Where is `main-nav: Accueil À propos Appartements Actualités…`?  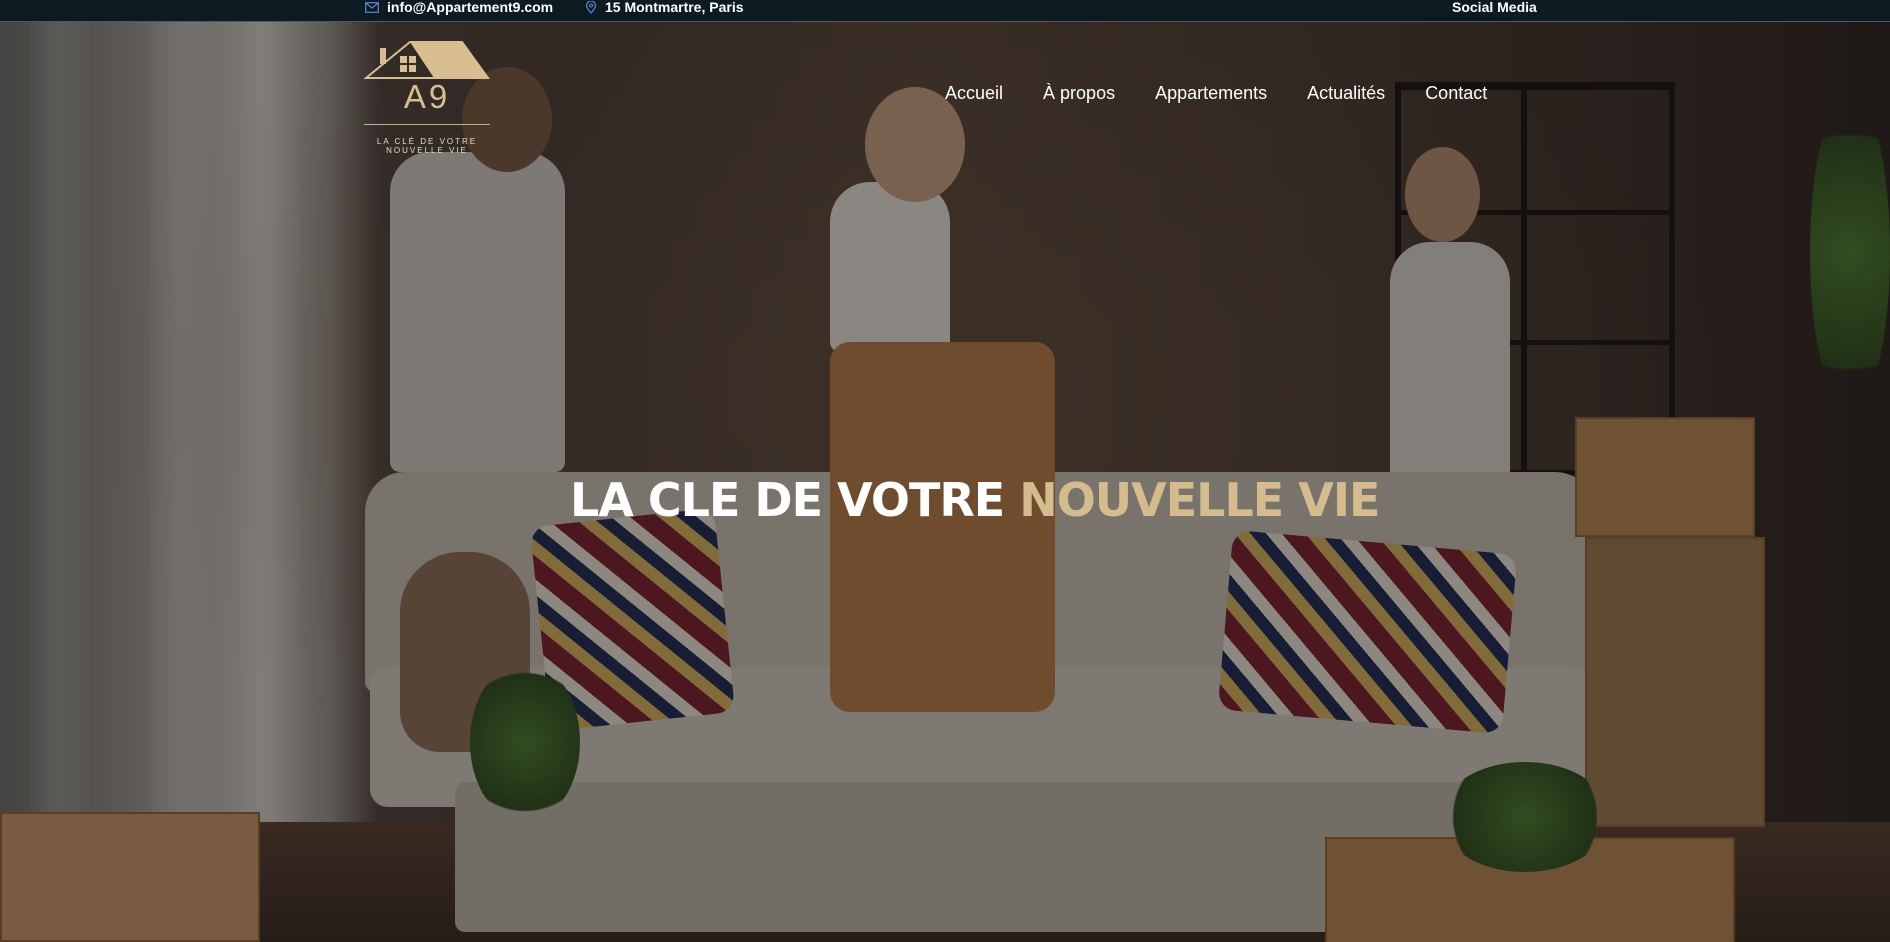
main-nav: Accueil À propos Appartements Actualités… is located at coordinates (1216, 93).